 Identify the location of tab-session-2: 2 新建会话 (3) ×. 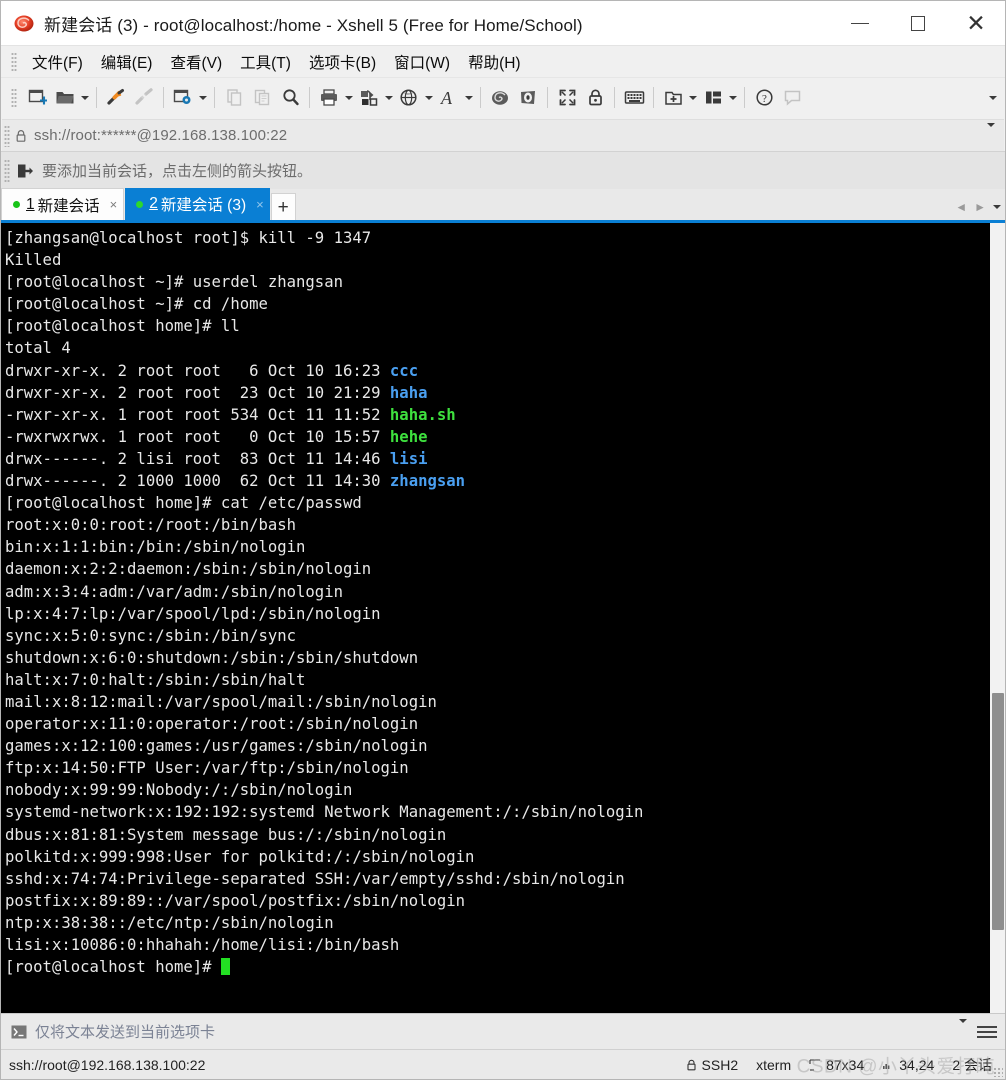
(197, 204).